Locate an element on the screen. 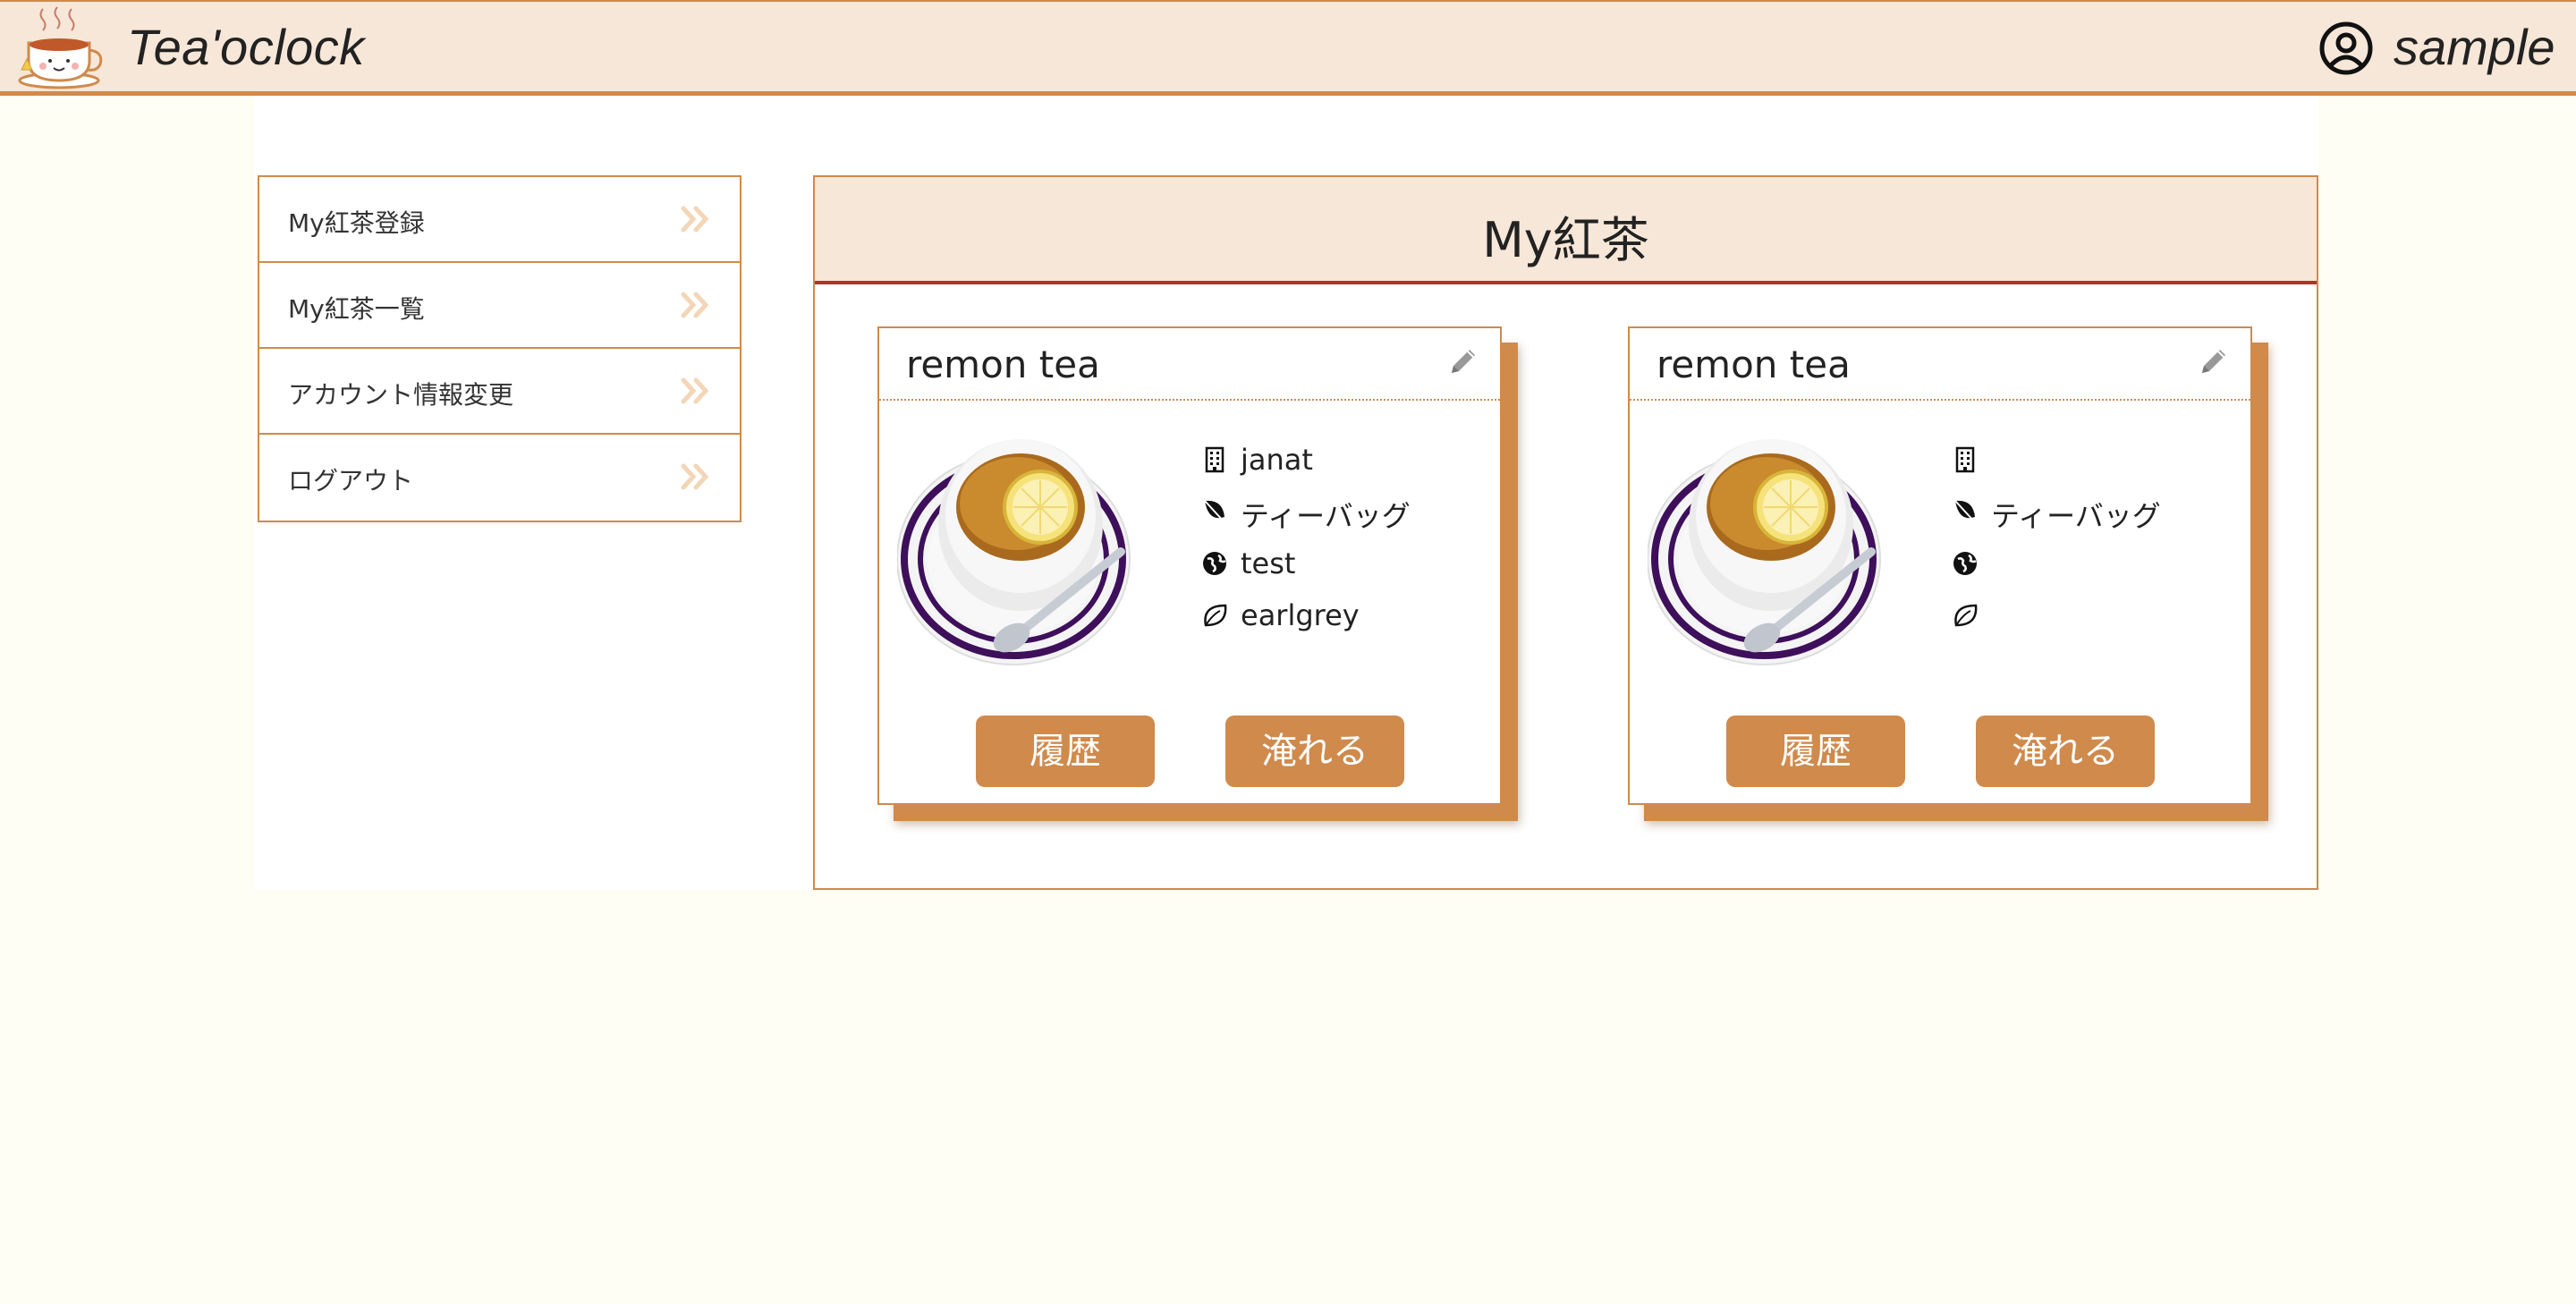 The width and height of the screenshot is (2576, 1304). sidebar-item-label: My紅茶一覧 is located at coordinates (356, 309).